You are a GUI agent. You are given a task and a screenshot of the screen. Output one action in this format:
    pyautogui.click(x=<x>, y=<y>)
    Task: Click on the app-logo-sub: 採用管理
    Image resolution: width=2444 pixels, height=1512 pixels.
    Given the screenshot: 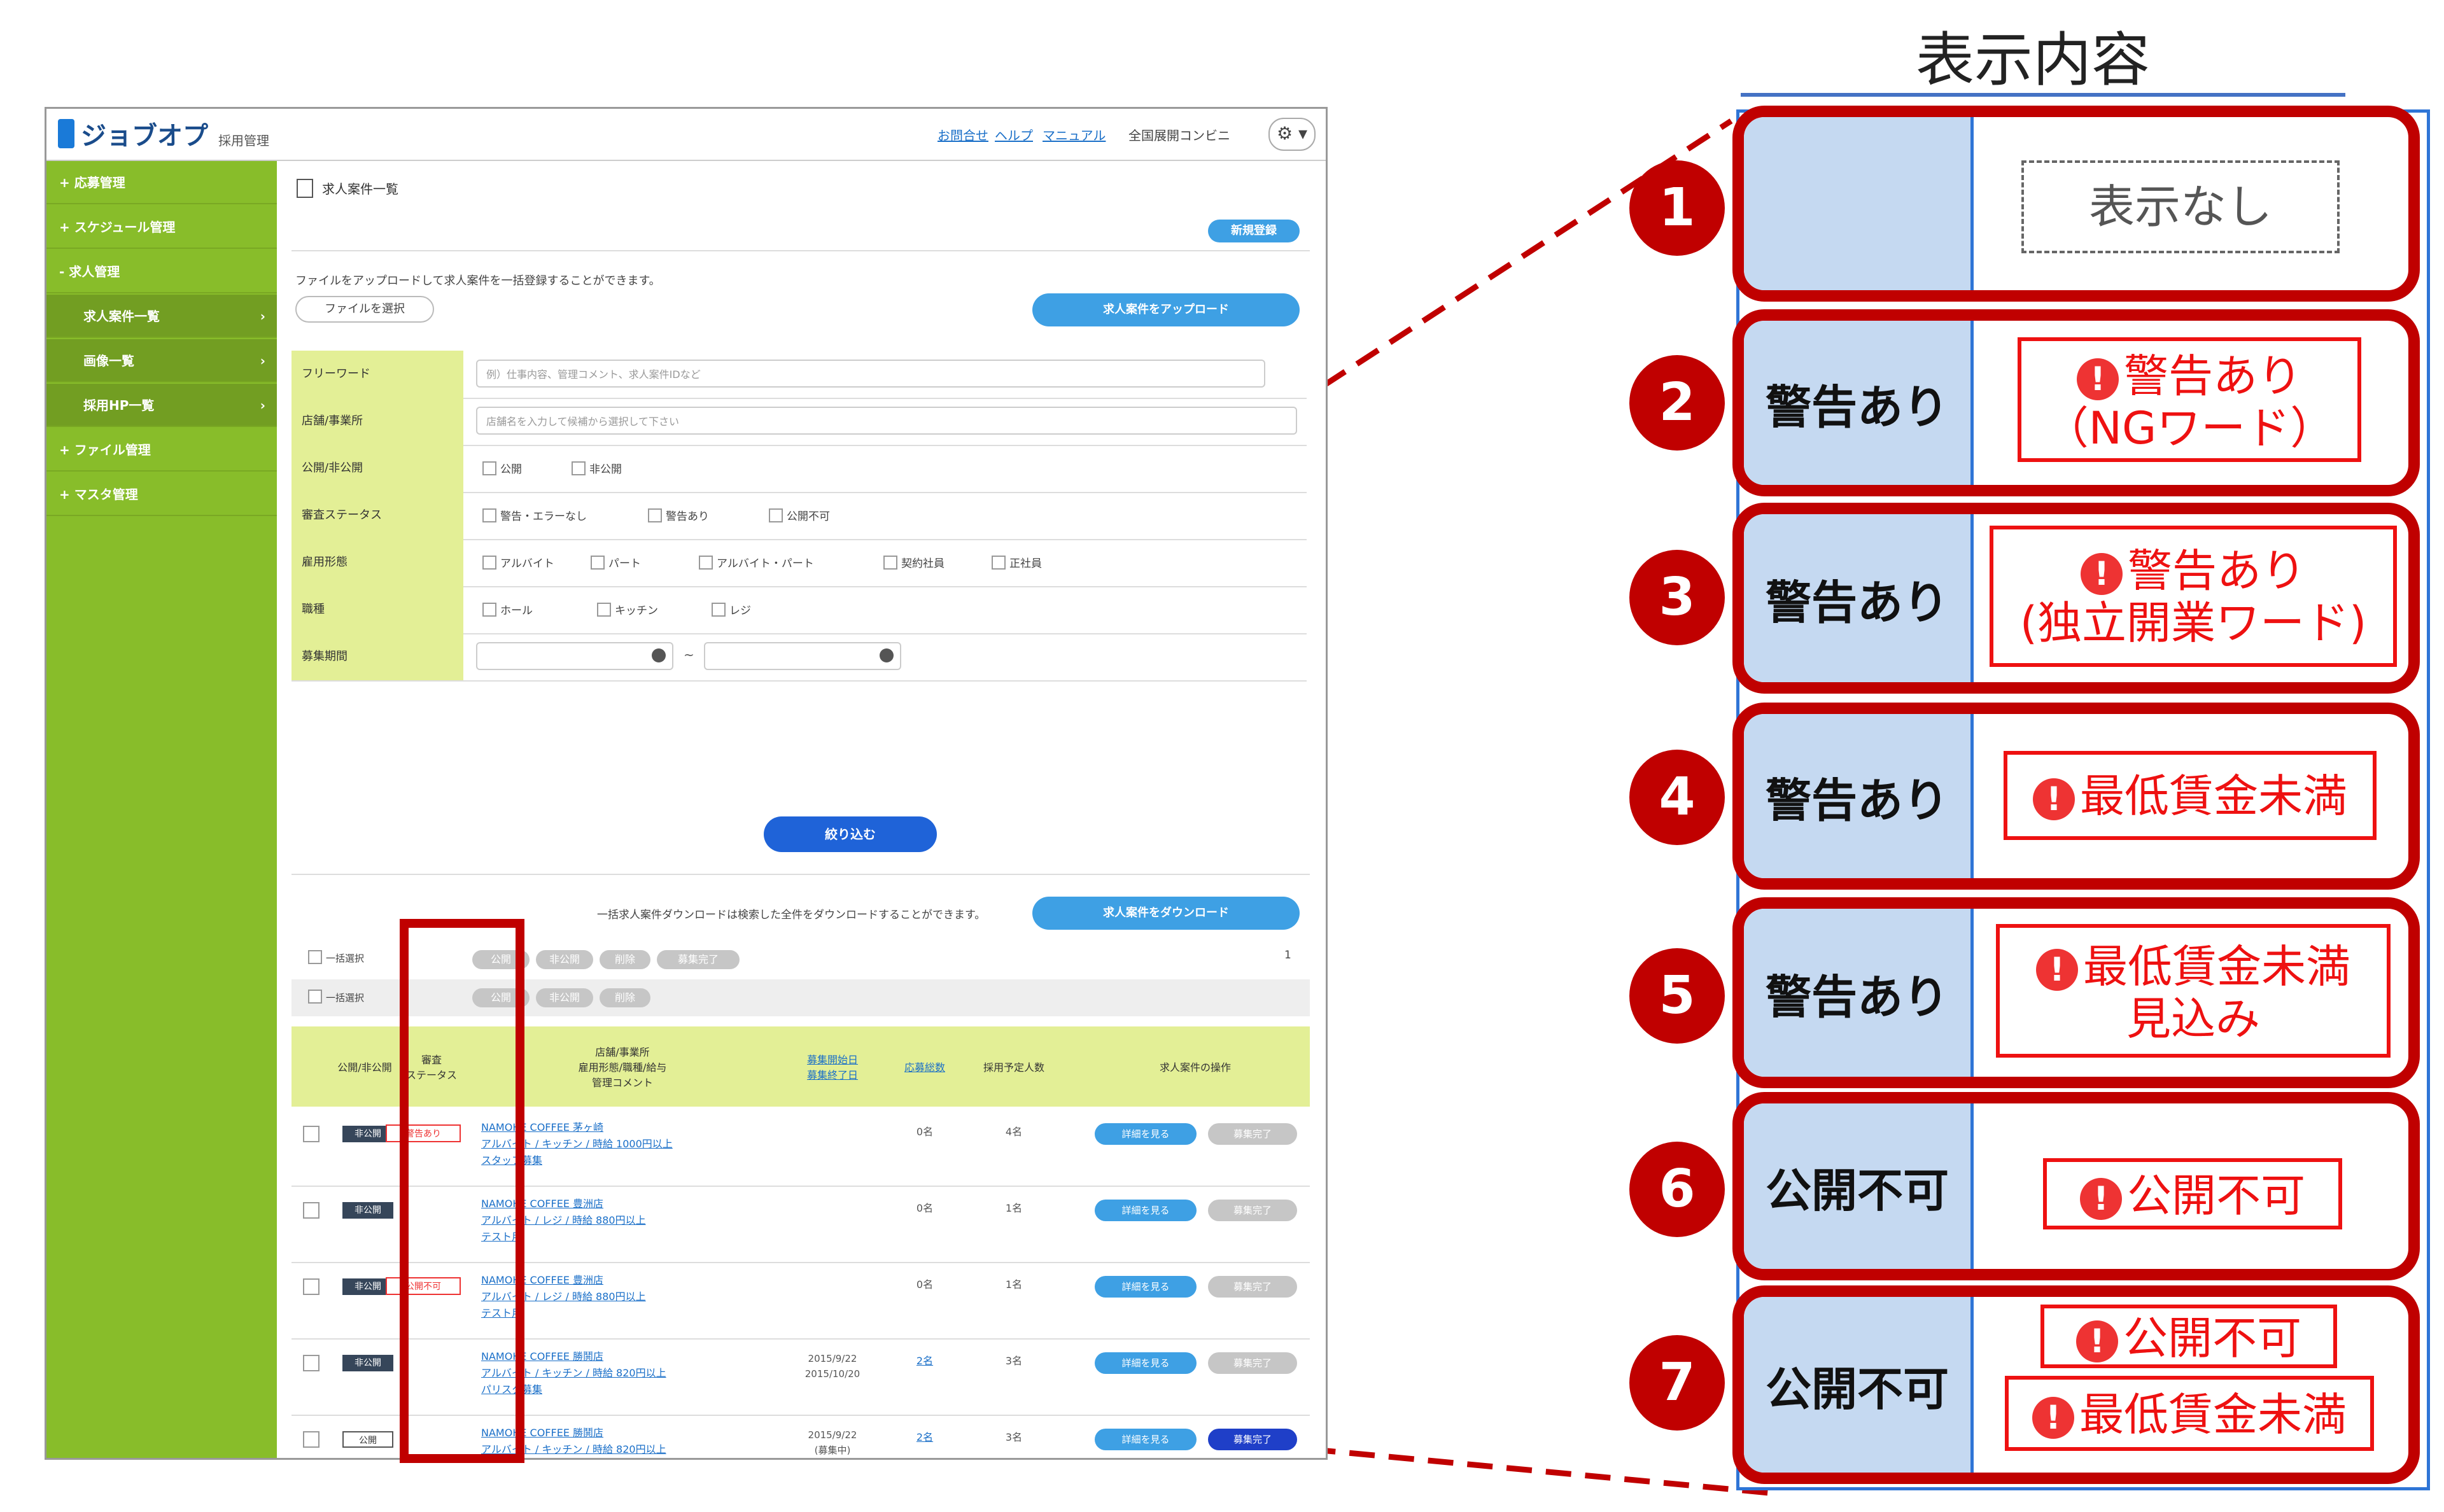 What is the action you would take?
    pyautogui.click(x=243, y=140)
    